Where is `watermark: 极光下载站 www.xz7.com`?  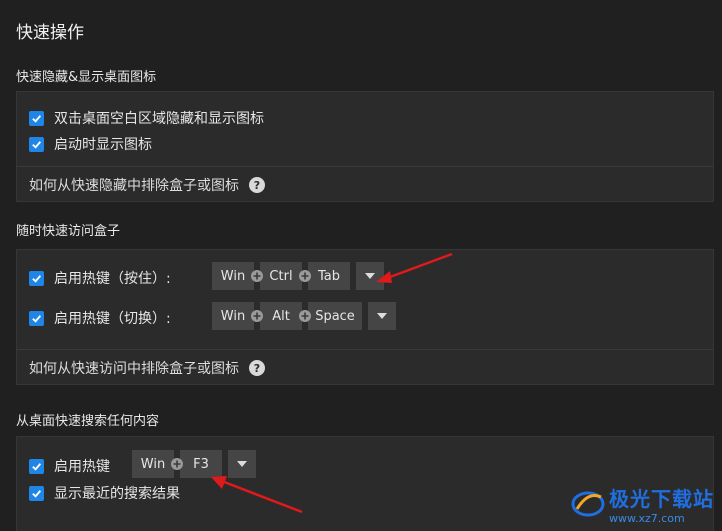
watermark: 极光下载站 www.xz7.com is located at coordinates (642, 504).